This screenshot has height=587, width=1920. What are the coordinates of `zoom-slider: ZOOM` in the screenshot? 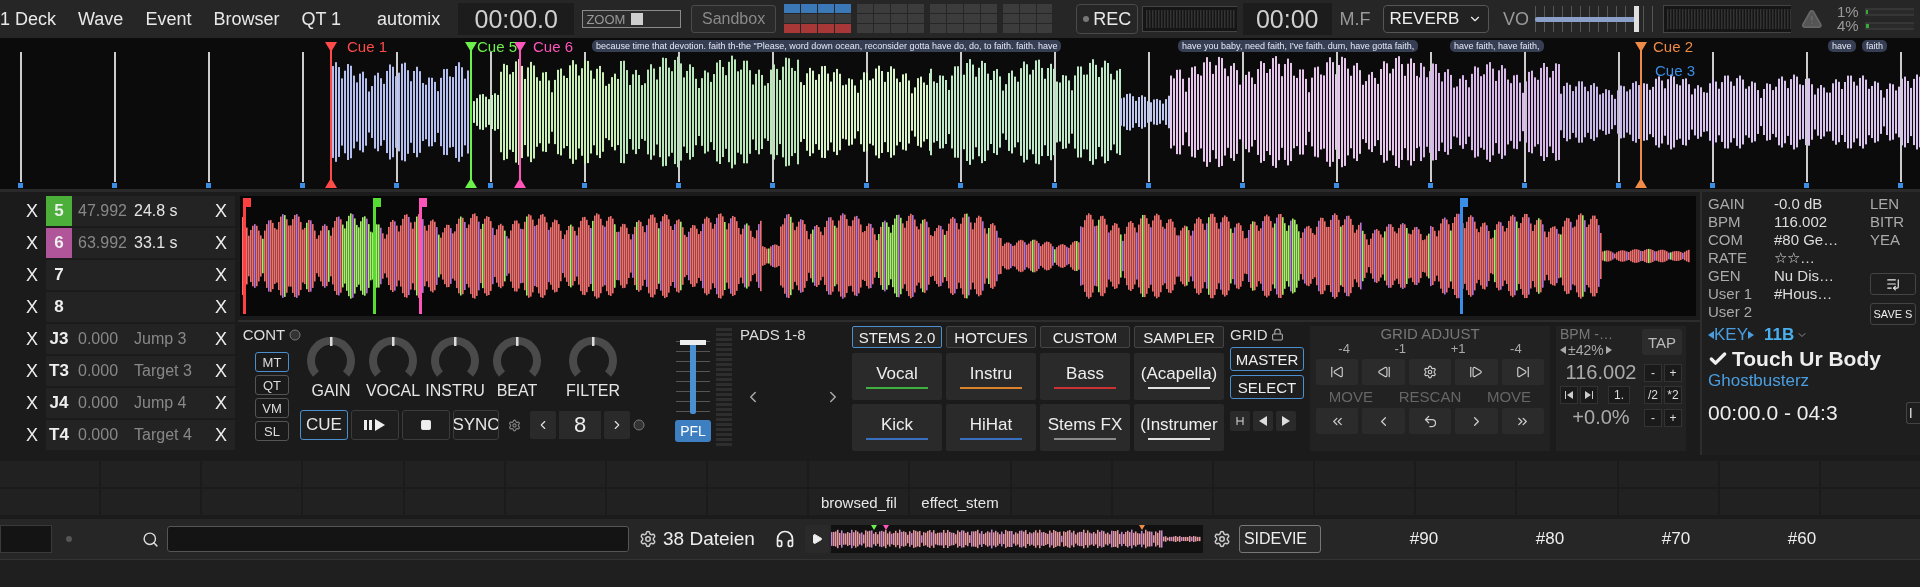 It's located at (631, 19).